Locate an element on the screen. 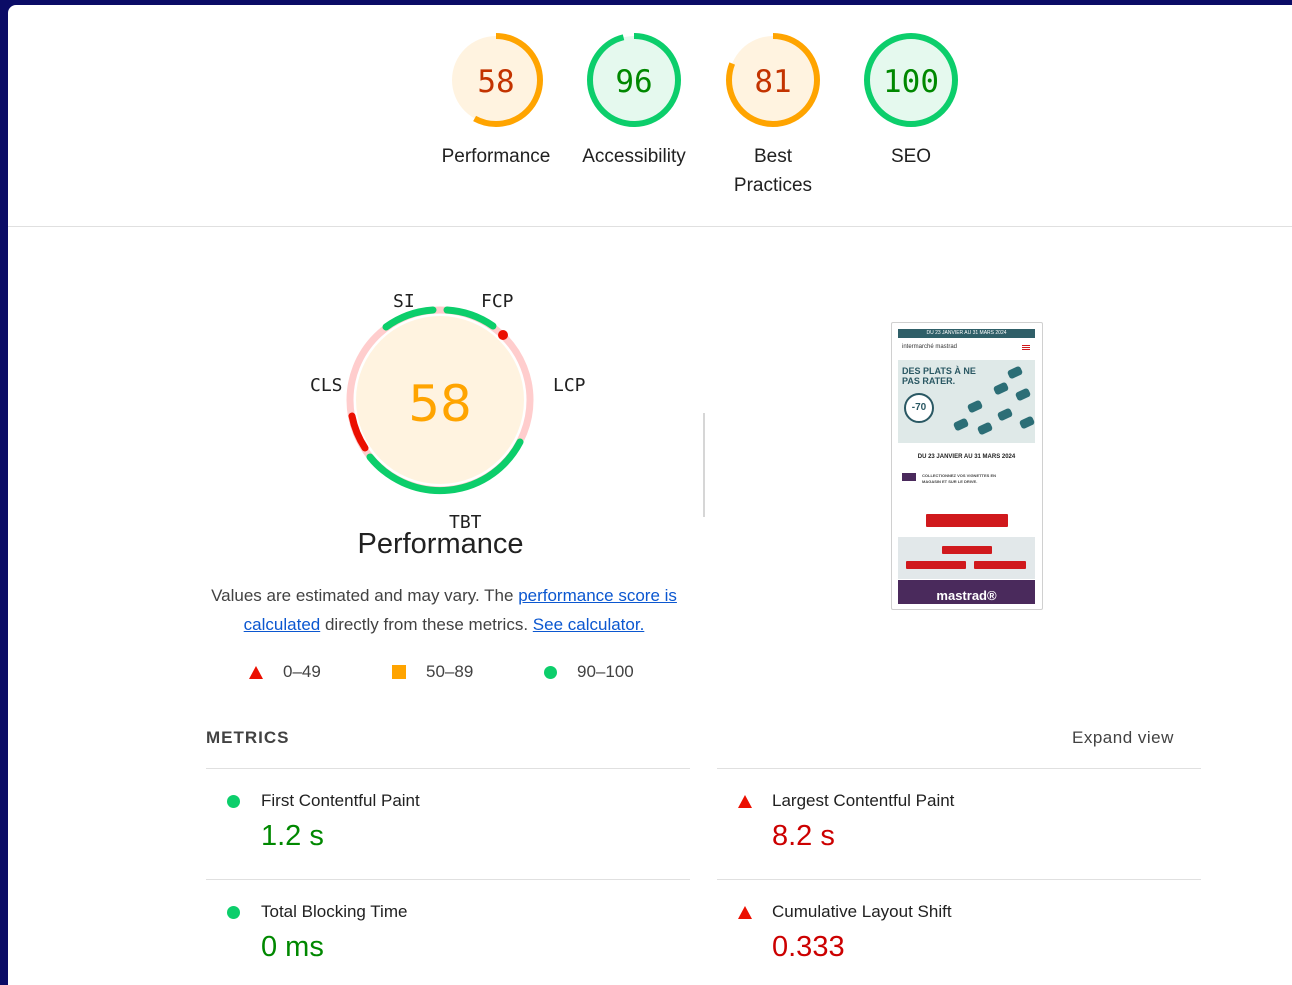 This screenshot has height=985, width=1292. gauge-seo-ring: 100 is located at coordinates (911, 80).